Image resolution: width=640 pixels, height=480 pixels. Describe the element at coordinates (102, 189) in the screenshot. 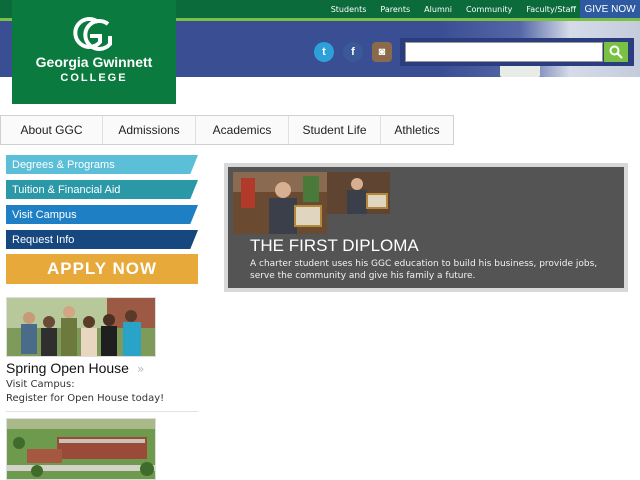

I see `side-tuition-aid: Tuition & Financial Aid` at that location.